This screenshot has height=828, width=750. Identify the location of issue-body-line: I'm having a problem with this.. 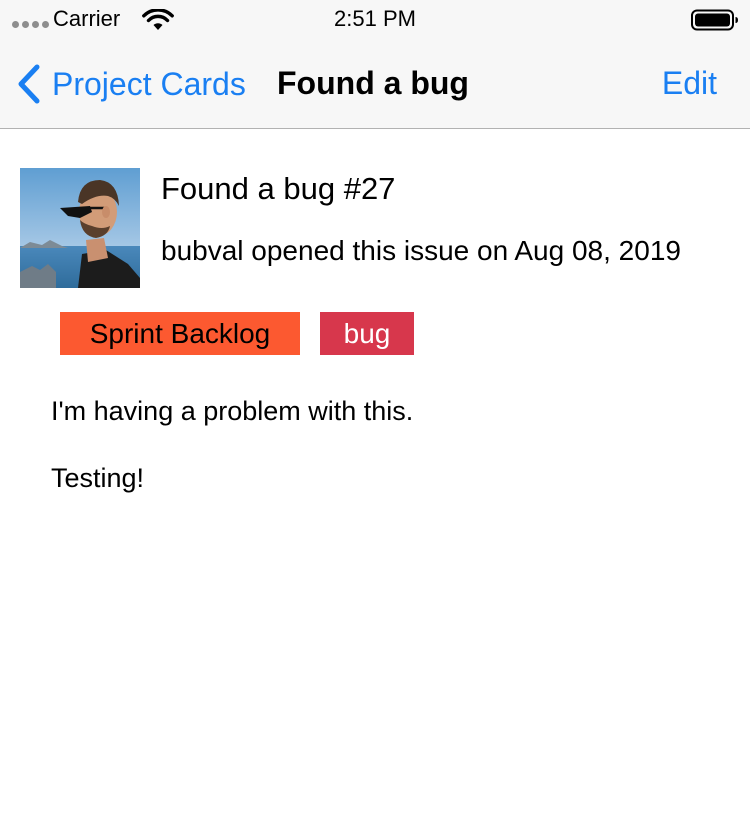
(232, 411).